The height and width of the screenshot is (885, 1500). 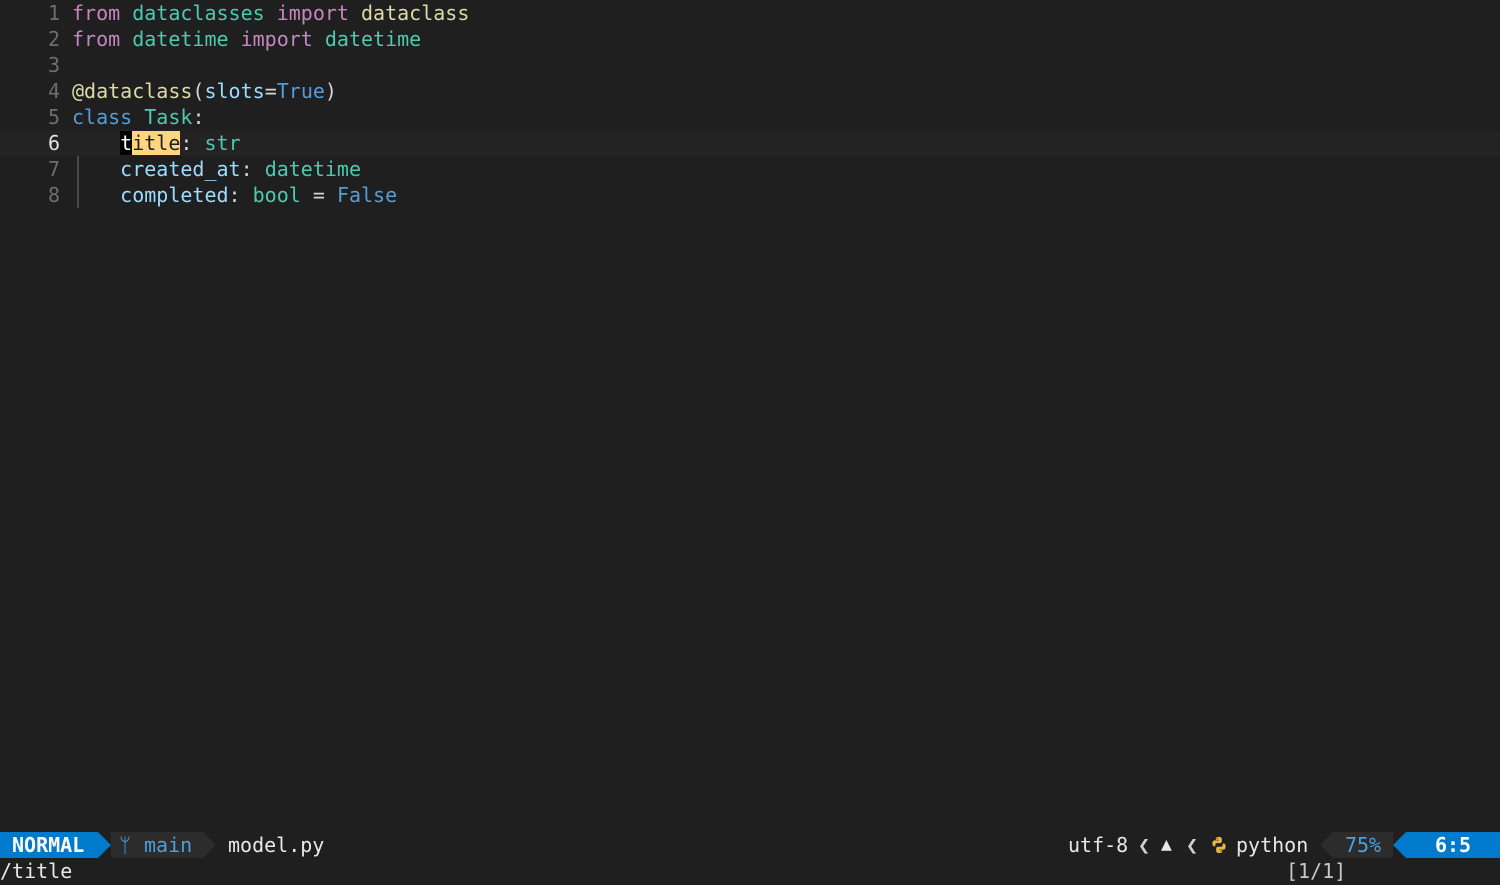 I want to click on code-line: 4 @dataclass(slots=True), so click(x=750, y=91).